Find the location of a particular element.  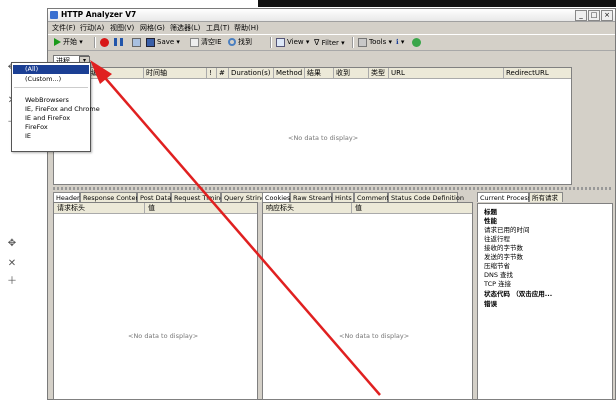

tab-header: Header is located at coordinates (66, 197).